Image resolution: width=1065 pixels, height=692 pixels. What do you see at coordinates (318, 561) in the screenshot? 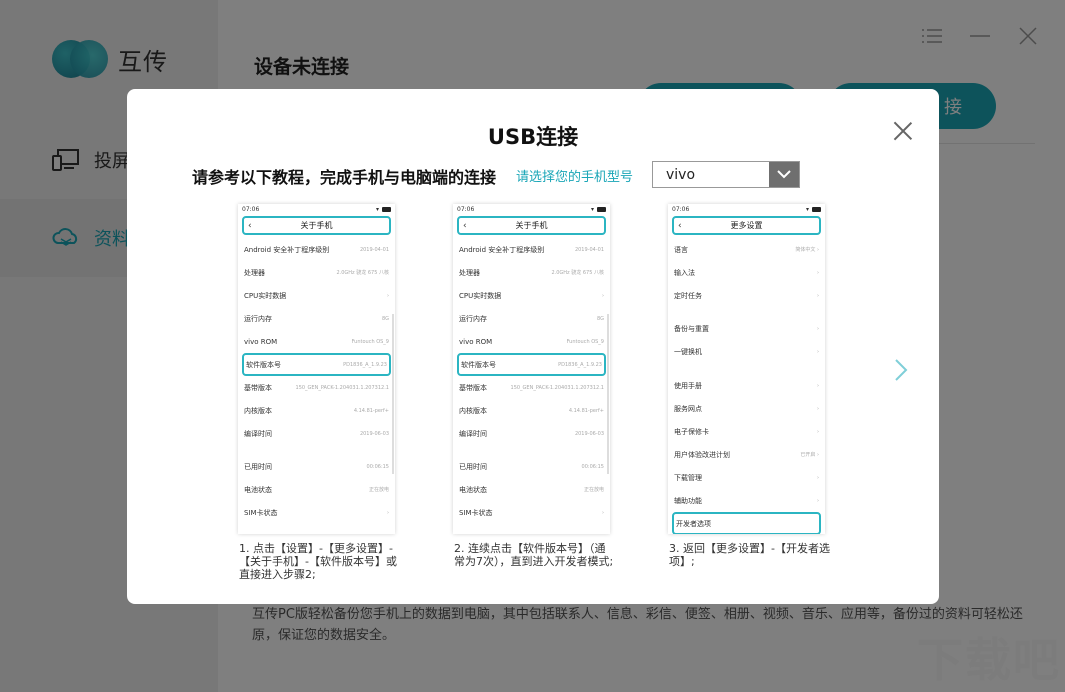
I see `step-1-caption: 1. 点击【设置】-【更多设置】-【关于手机】-【软件版本号】或直接进入步骤2;` at bounding box center [318, 561].